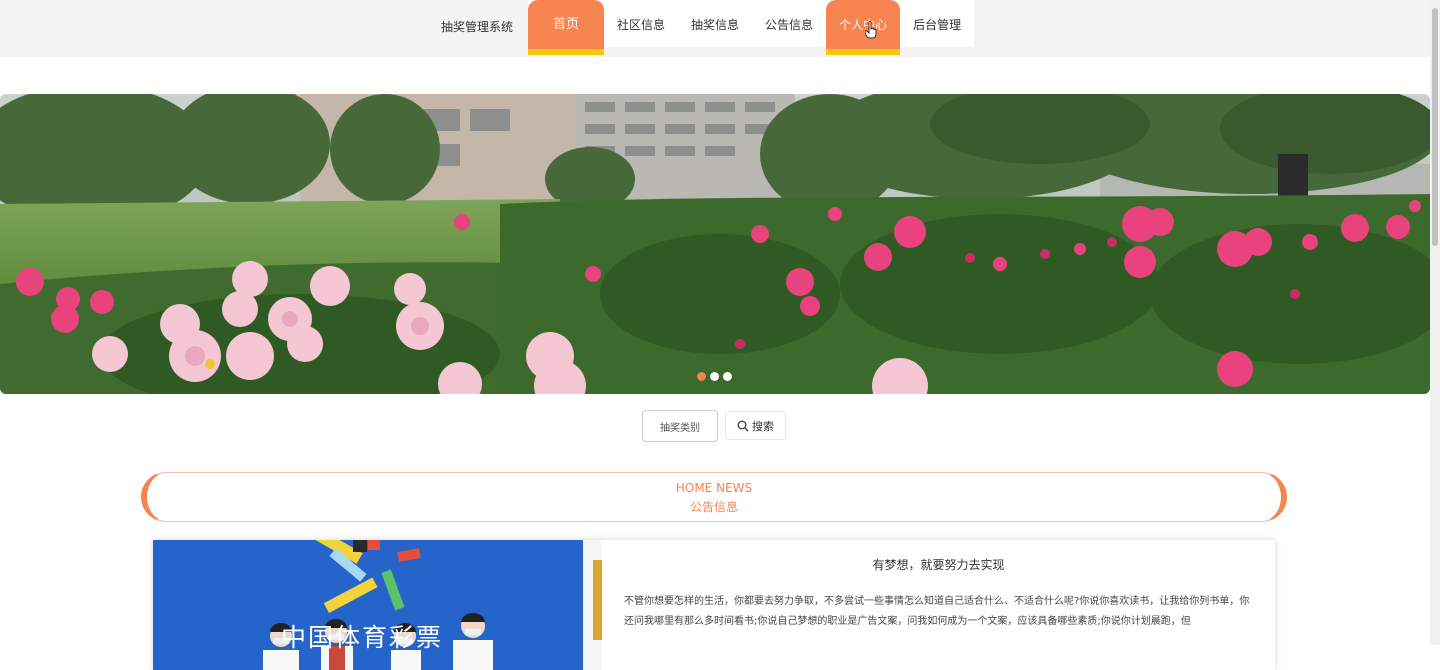 This screenshot has height=670, width=1440. What do you see at coordinates (377, 605) in the screenshot?
I see `news-image: 中国体育彩票` at bounding box center [377, 605].